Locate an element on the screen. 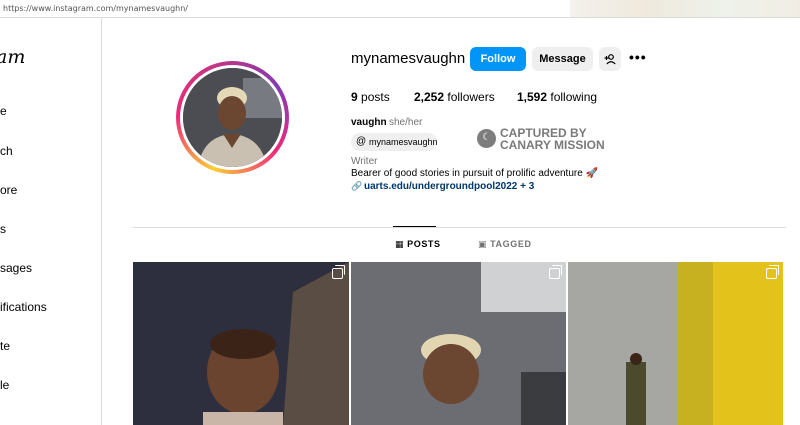 The image size is (800, 425). sidebar-item-explore: ore is located at coordinates (8, 190).